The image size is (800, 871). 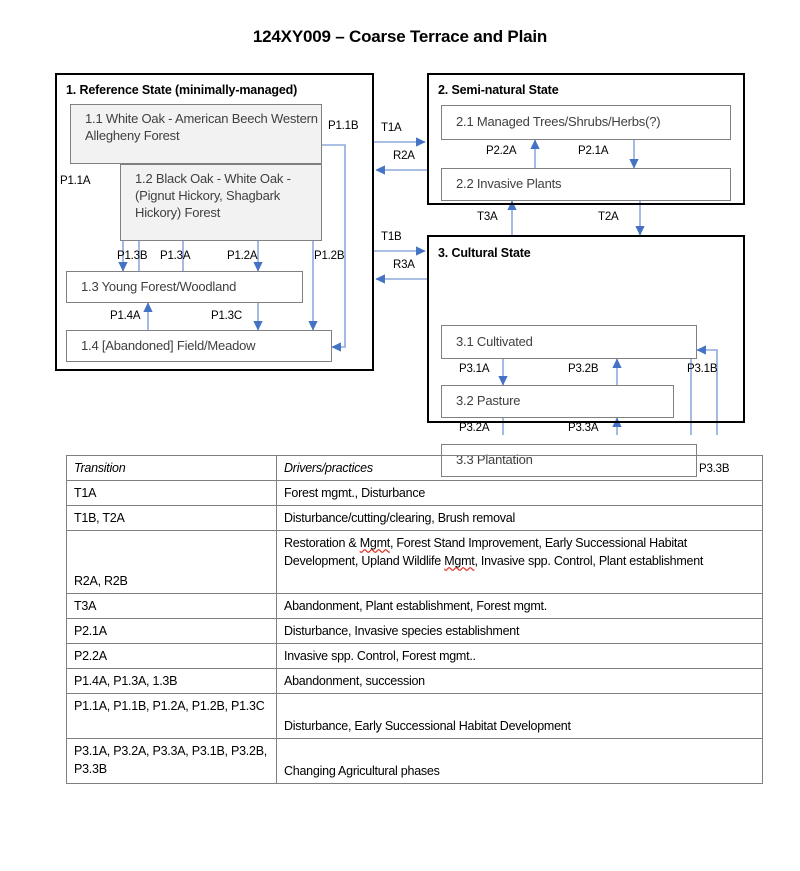 I want to click on arrow-label-p1-4a: P1.4A, so click(x=125, y=316).